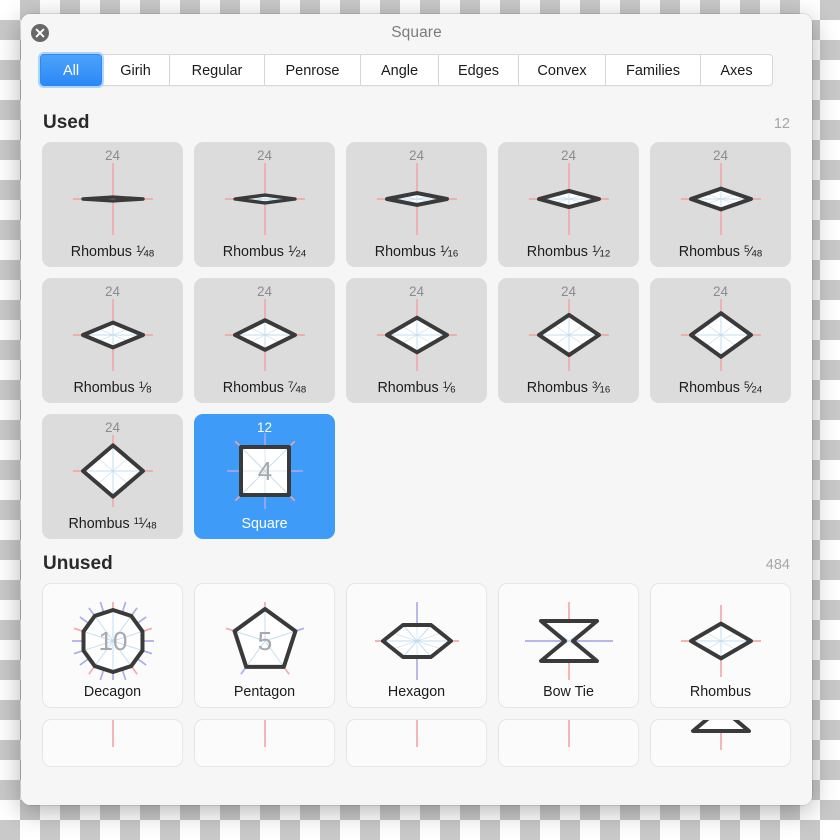 The width and height of the screenshot is (840, 840). Describe the element at coordinates (264, 641) in the screenshot. I see `svg-text: 5` at that location.